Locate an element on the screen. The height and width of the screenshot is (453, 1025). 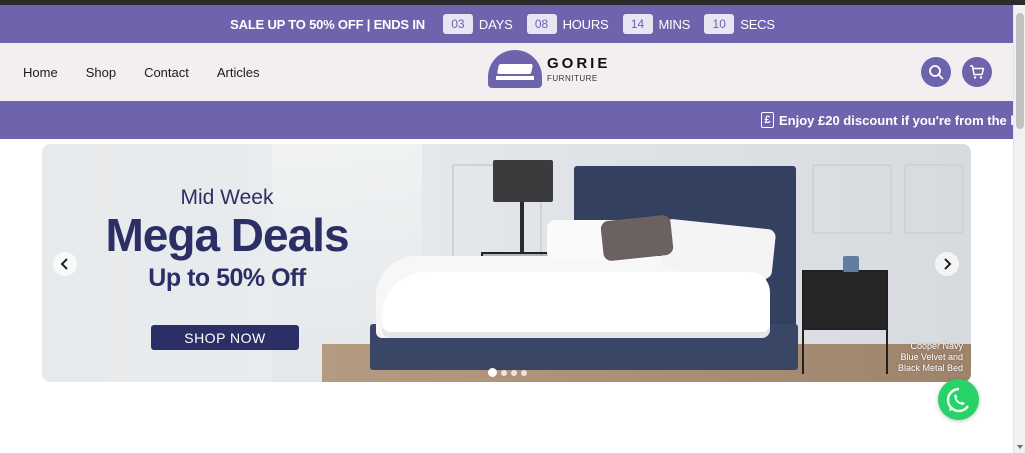
search-icon is located at coordinates (936, 72).